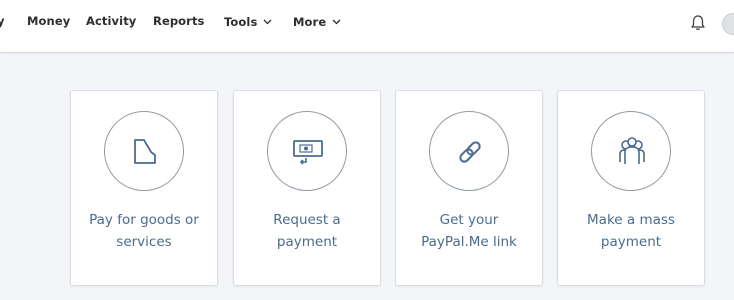 Image resolution: width=734 pixels, height=300 pixels. I want to click on card-label: Get your PayPal.Me link, so click(469, 231).